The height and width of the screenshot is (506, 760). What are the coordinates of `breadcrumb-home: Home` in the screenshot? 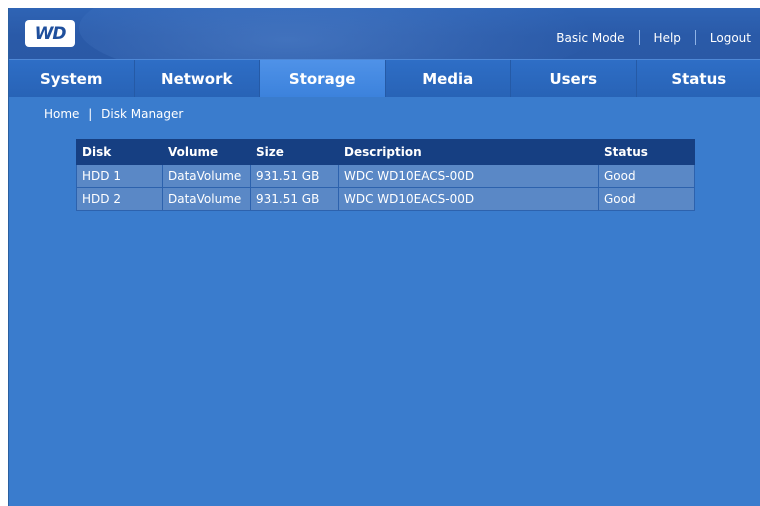 It's located at (61, 114).